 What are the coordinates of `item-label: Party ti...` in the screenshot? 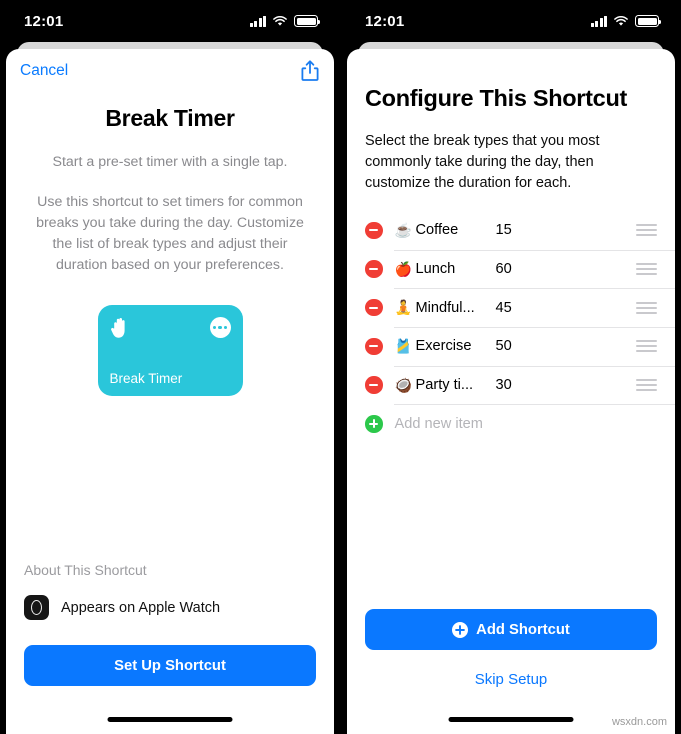 It's located at (444, 385).